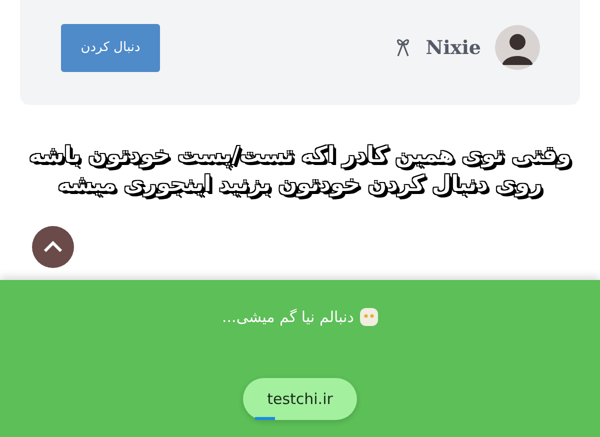 The image size is (600, 437). I want to click on chevron-up-icon, so click(53, 247).